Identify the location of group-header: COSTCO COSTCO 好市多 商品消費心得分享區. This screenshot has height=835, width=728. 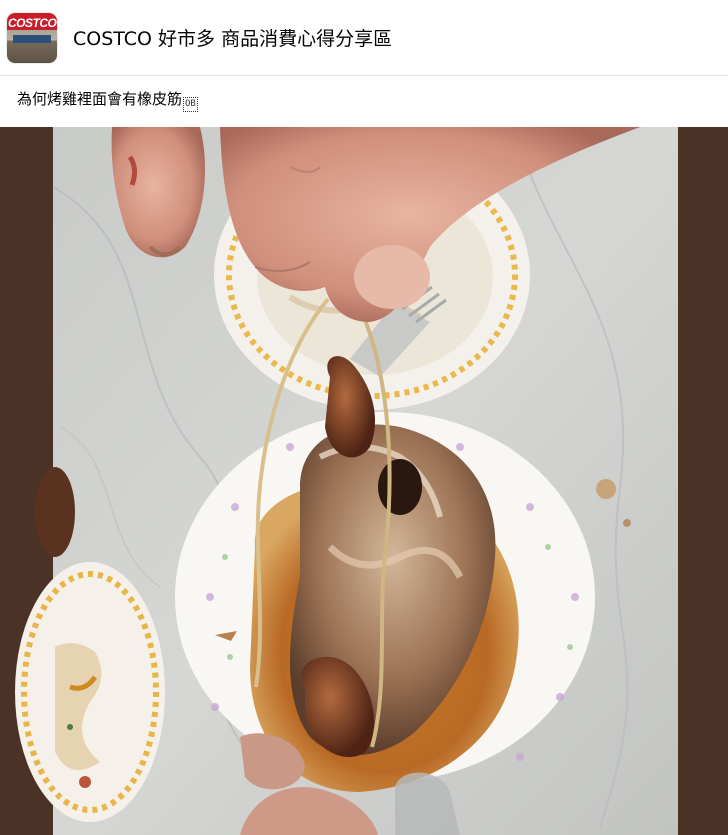
(364, 38).